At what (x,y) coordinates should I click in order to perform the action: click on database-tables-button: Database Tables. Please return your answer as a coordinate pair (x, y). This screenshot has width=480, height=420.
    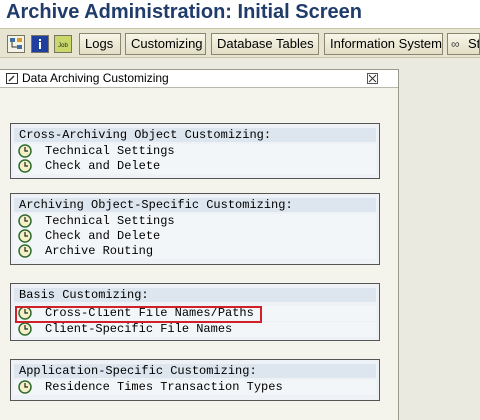
    Looking at the image, I should click on (265, 44).